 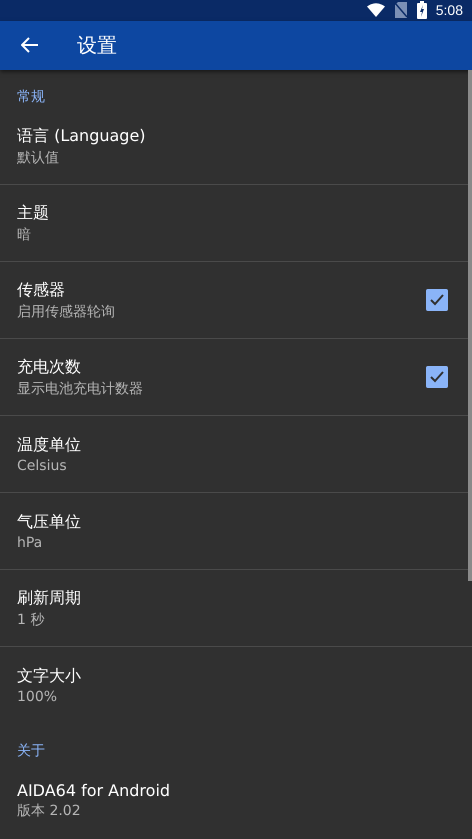 I want to click on status-time: 5:08, so click(x=449, y=10).